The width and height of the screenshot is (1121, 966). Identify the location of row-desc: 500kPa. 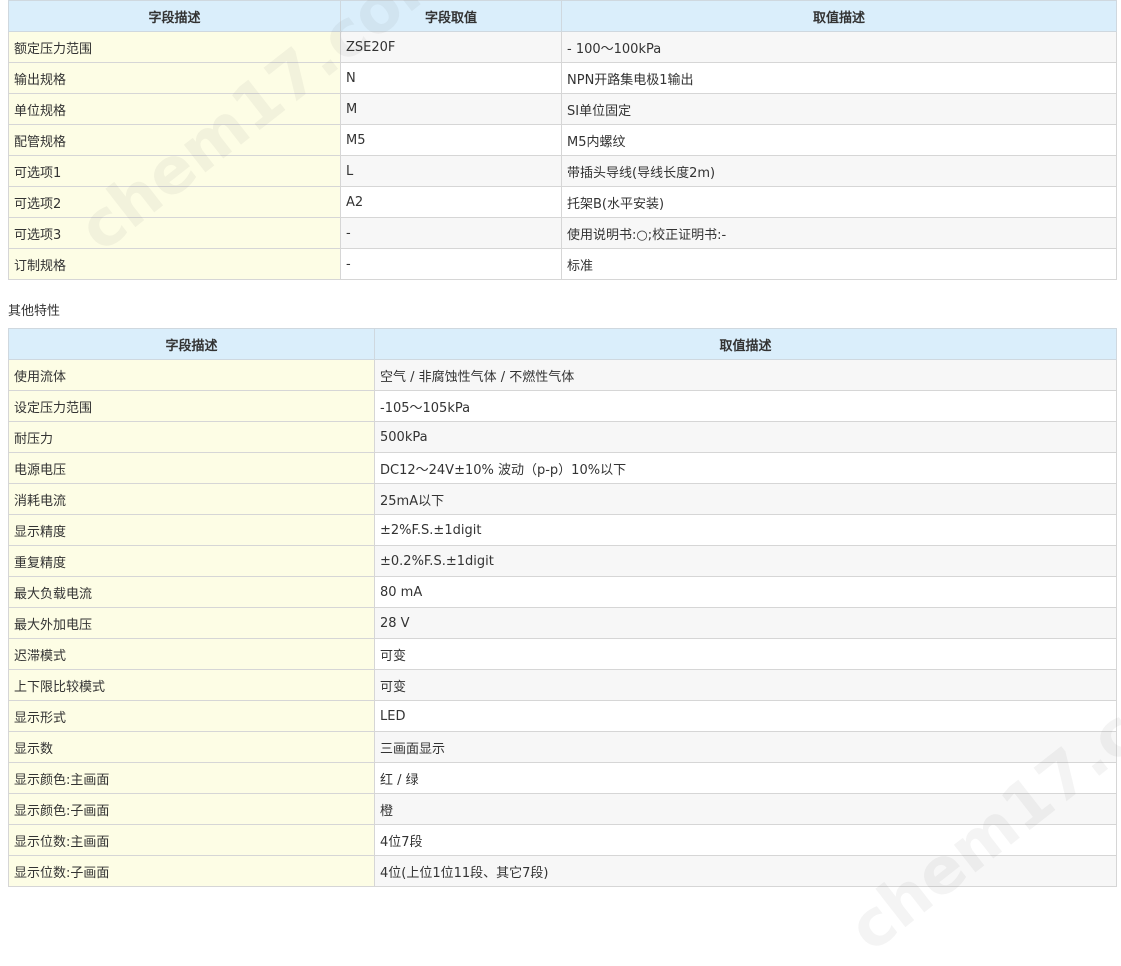
(745, 437).